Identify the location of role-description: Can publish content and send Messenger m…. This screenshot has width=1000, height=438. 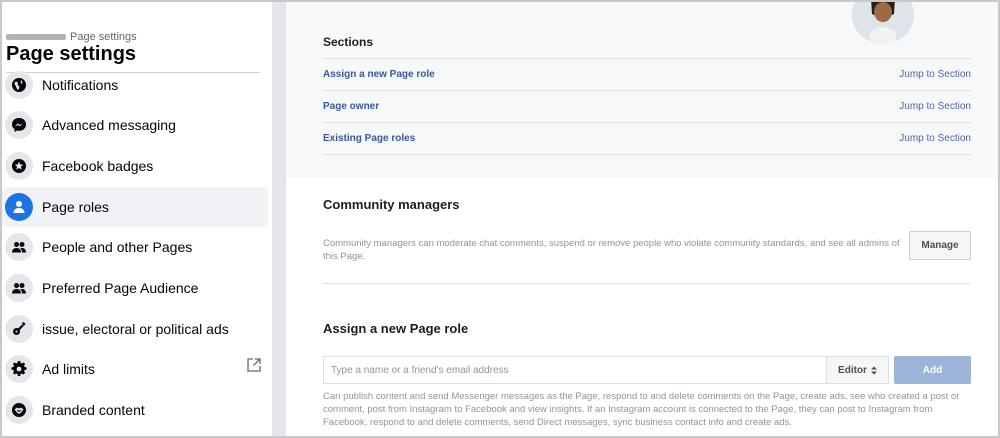
(641, 409).